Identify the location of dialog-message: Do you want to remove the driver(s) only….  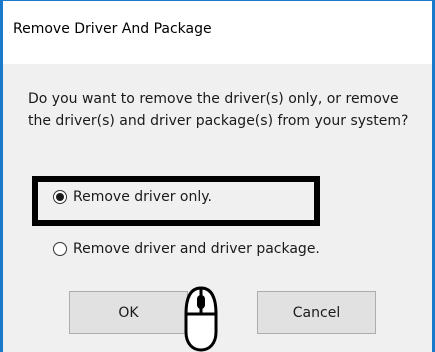
(218, 110).